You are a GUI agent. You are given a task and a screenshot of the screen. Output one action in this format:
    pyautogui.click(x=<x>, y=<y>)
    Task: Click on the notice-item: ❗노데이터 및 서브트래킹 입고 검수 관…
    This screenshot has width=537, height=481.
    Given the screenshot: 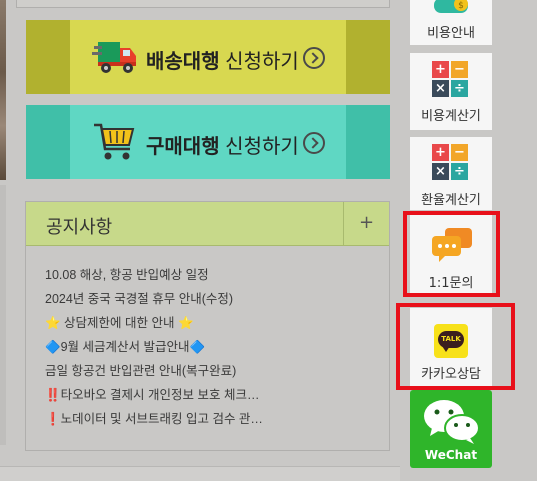 What is the action you would take?
    pyautogui.click(x=212, y=420)
    